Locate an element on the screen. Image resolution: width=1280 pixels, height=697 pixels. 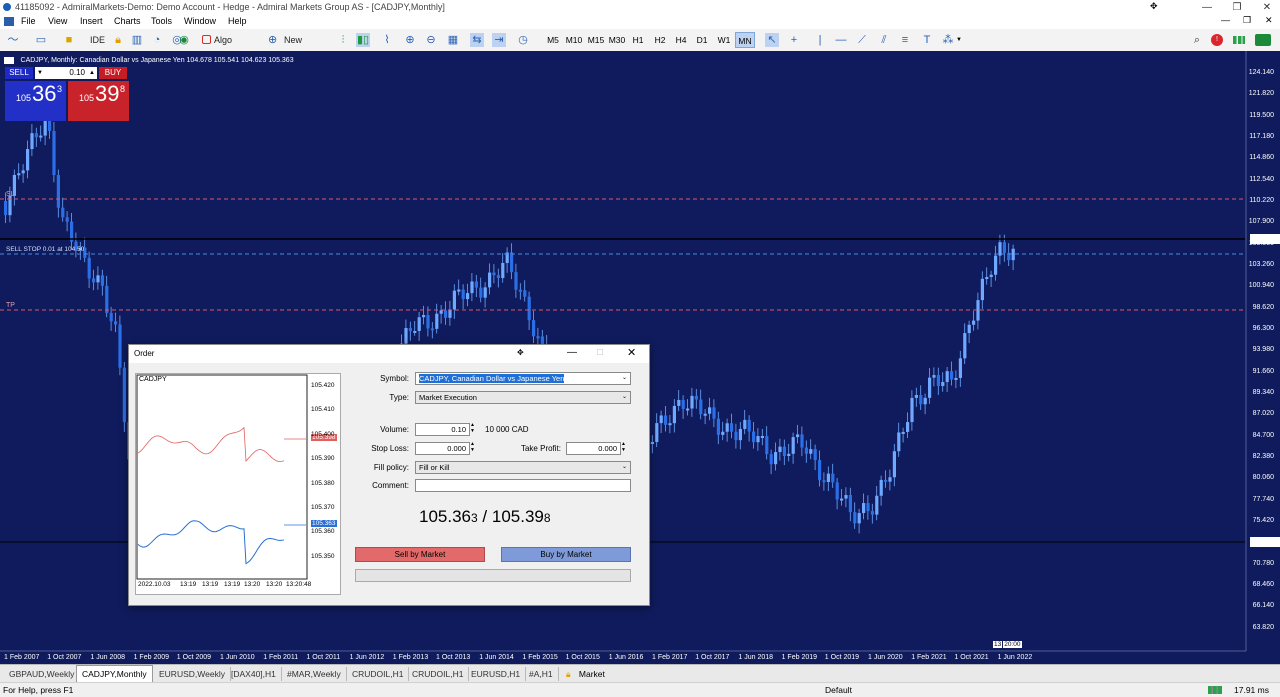
zoom-in-icon: ⊕ is located at coordinates (410, 40).